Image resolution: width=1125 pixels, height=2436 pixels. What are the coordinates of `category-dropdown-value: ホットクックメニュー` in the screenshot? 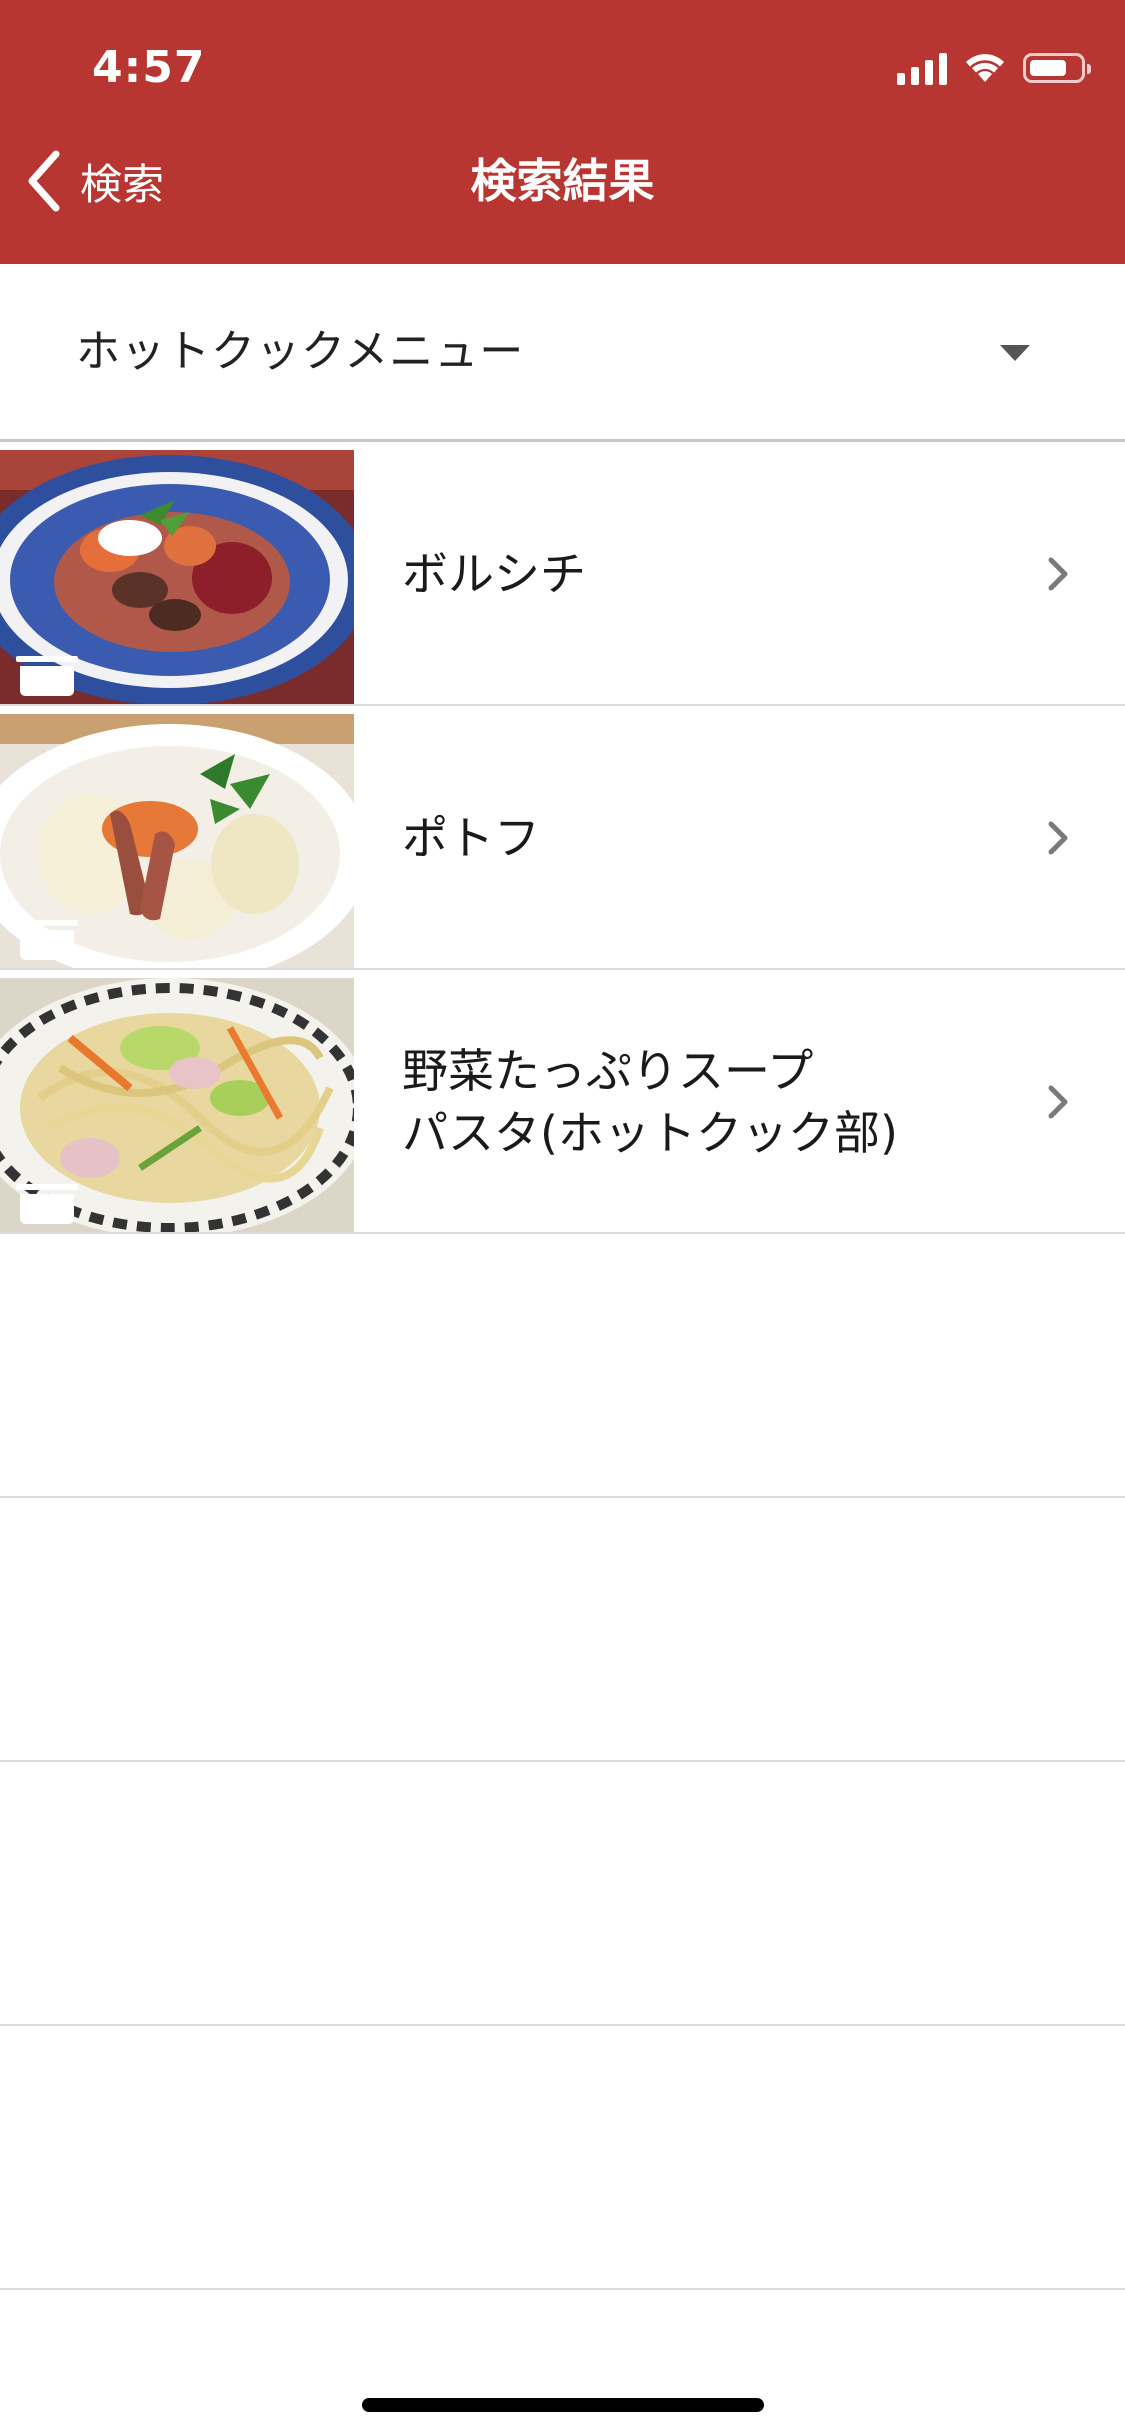 It's located at (300, 351).